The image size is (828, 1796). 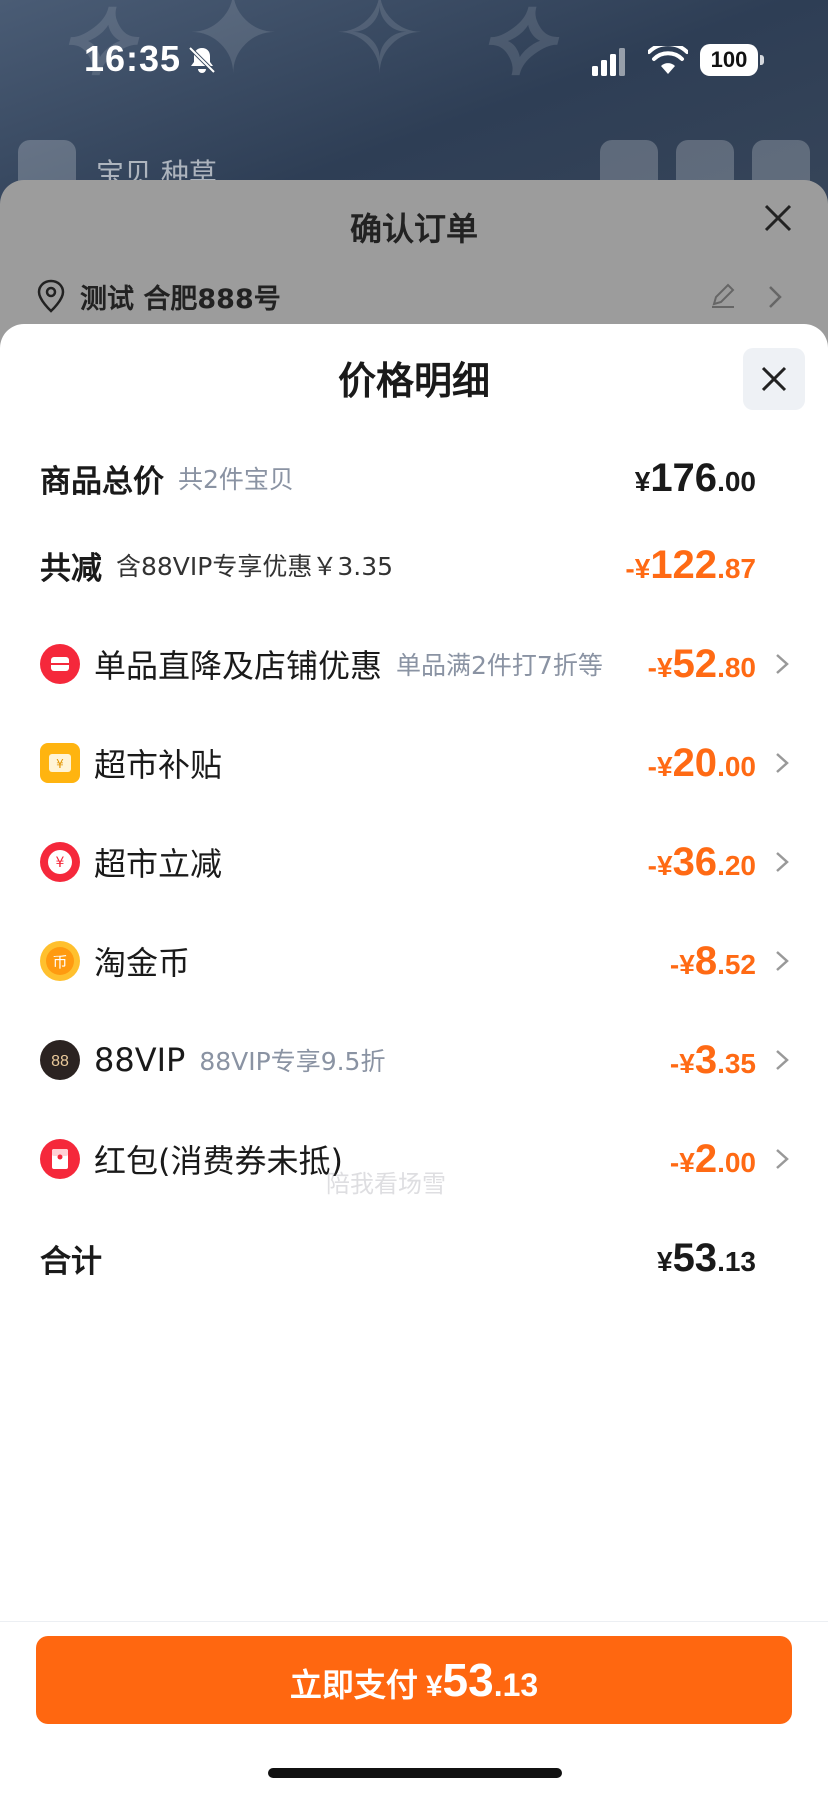 I want to click on row-label: 淘金币, so click(x=142, y=963).